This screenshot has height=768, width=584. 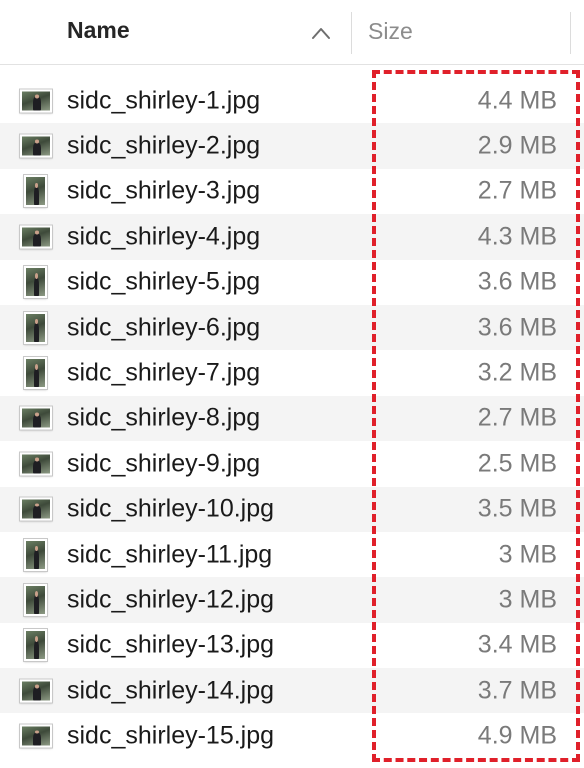 What do you see at coordinates (517, 508) in the screenshot?
I see `file-size: 3.5 MB` at bounding box center [517, 508].